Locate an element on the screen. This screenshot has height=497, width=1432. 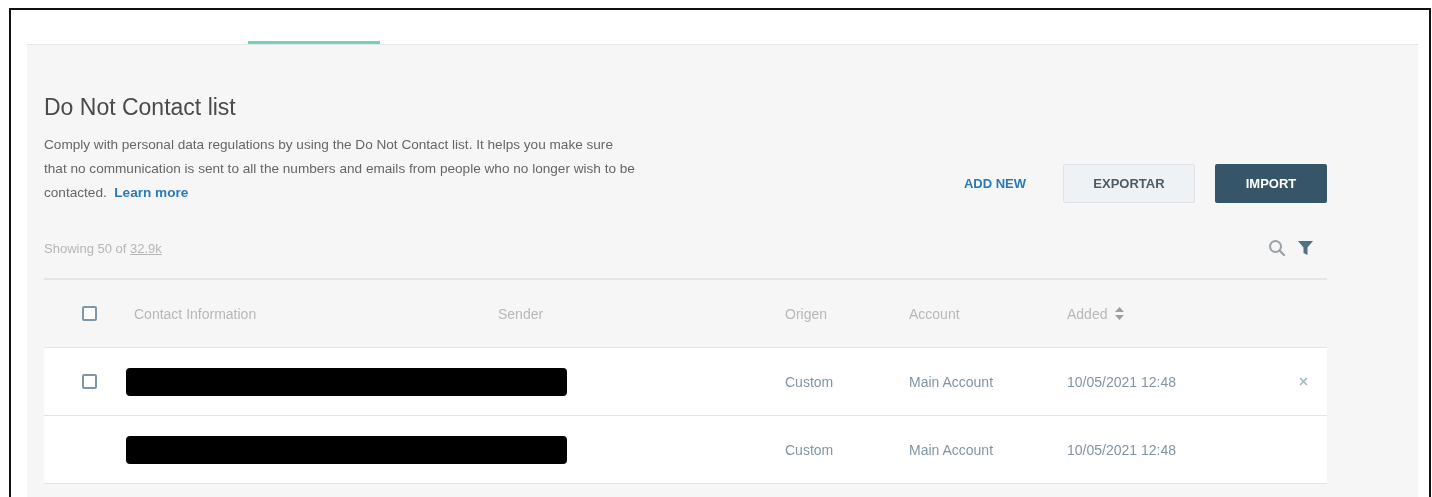
add-new-button: ADD NEW is located at coordinates (994, 183).